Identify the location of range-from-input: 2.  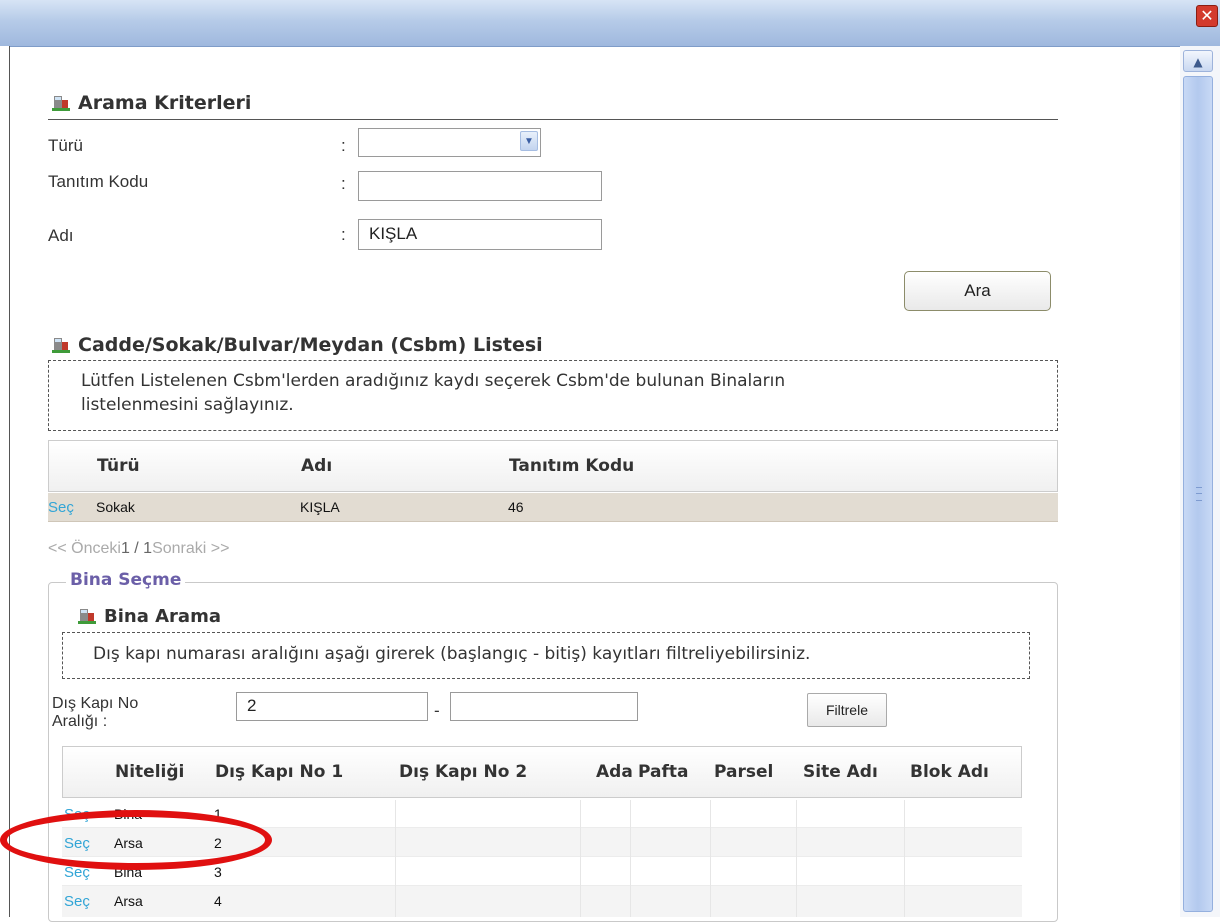
(332, 706).